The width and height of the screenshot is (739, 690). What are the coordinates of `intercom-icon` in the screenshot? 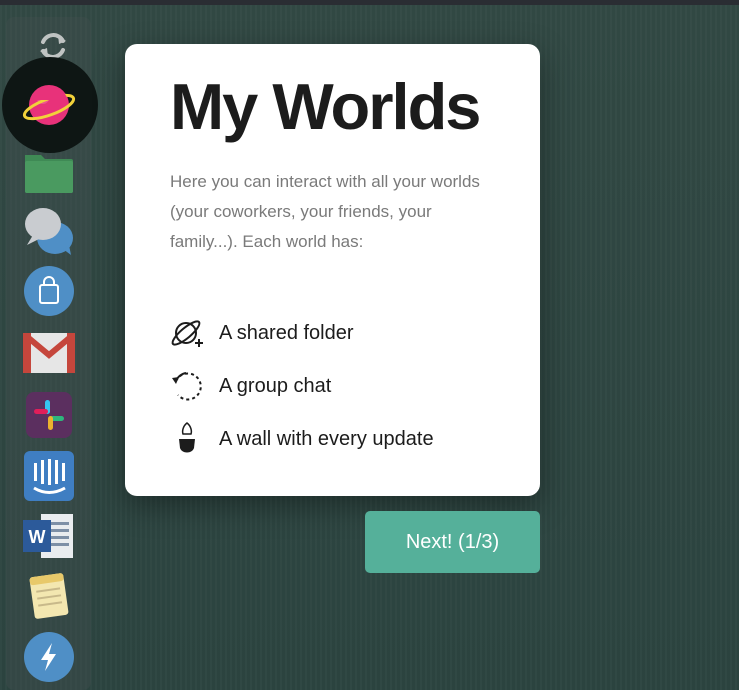 It's located at (49, 476).